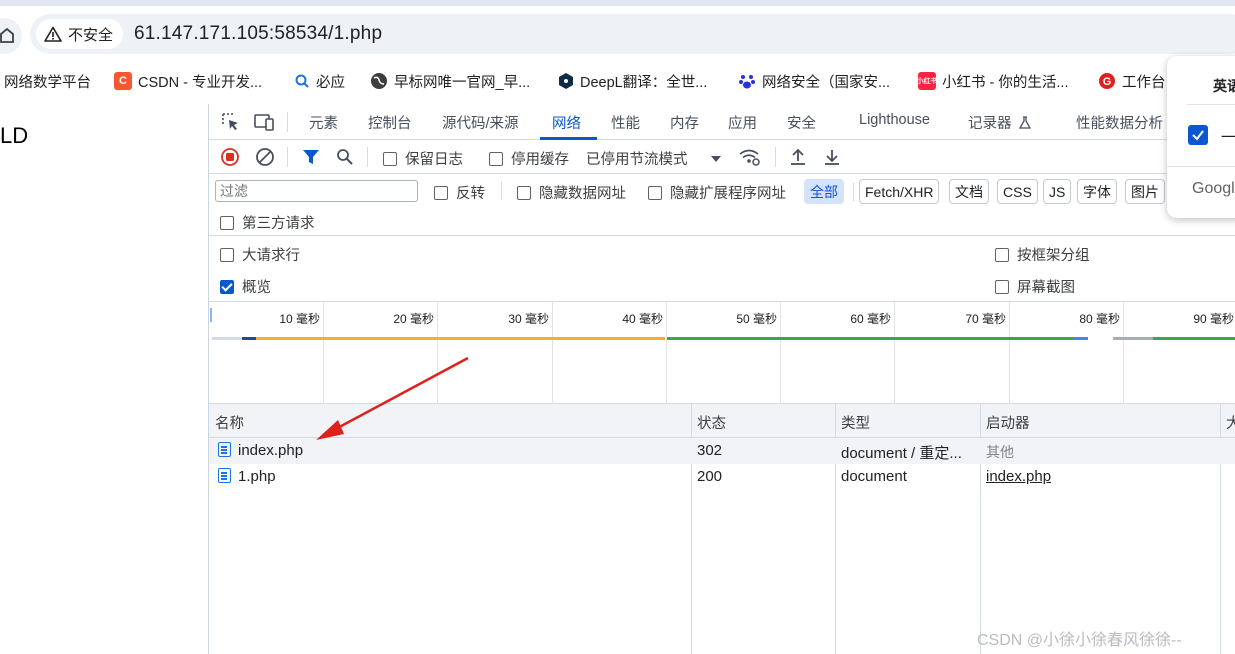 The height and width of the screenshot is (654, 1235). Describe the element at coordinates (985, 319) in the screenshot. I see `tick-label: 70 毫秒` at that location.